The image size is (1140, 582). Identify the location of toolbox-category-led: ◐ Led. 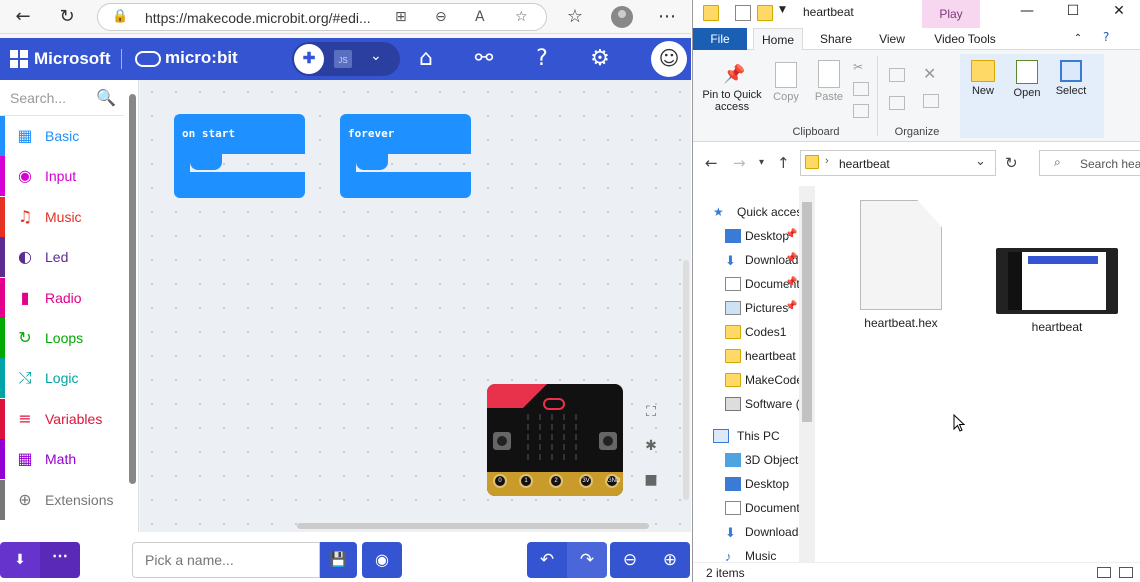
(62, 257).